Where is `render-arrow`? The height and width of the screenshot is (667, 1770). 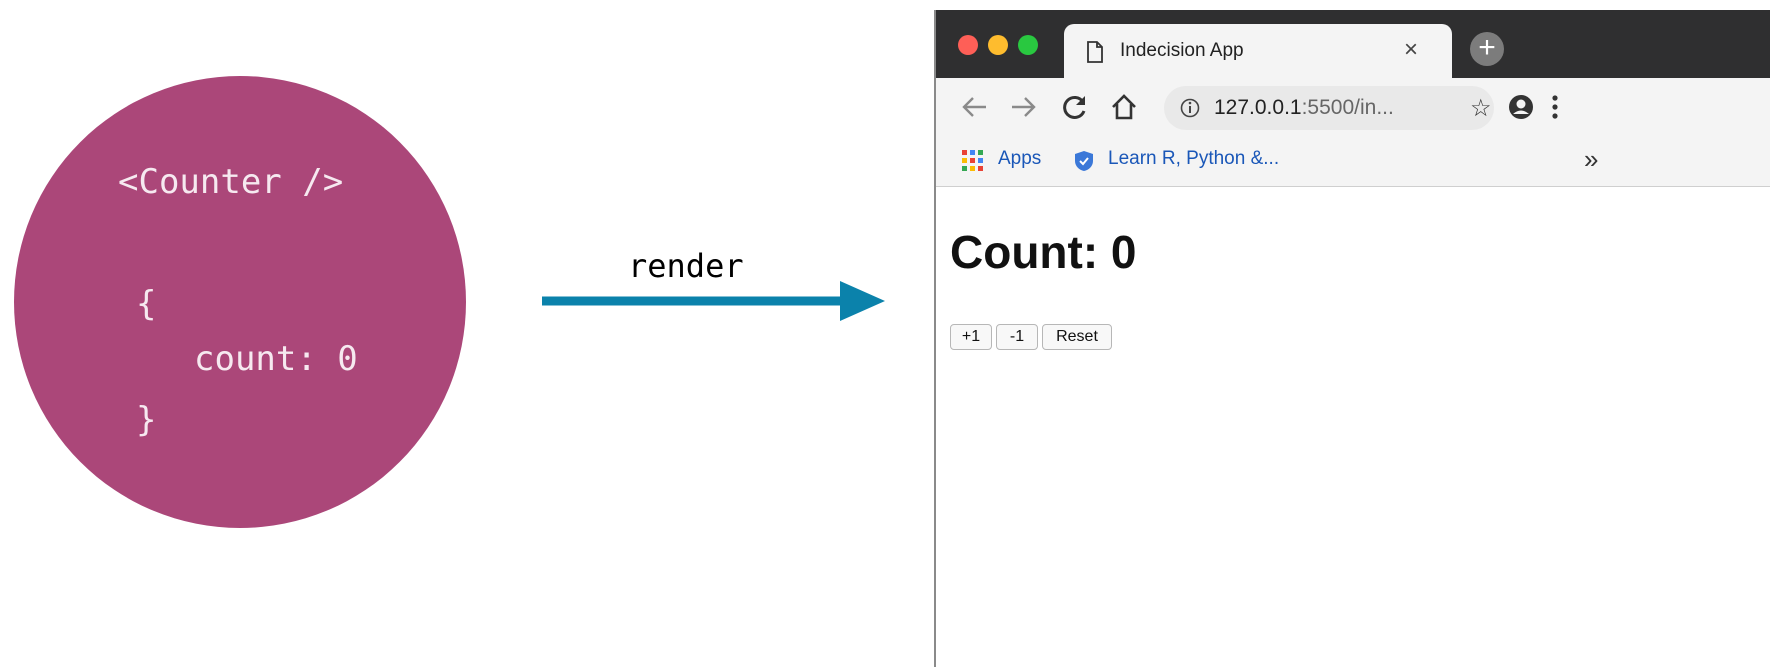
render-arrow is located at coordinates (713, 301).